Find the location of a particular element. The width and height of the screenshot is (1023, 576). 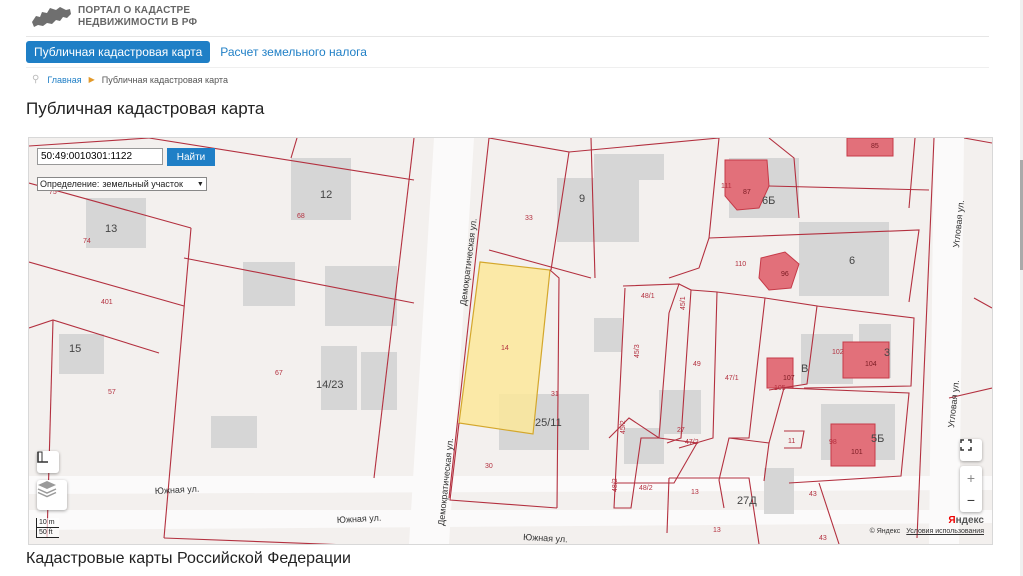

site-logo: ПОРТАЛ О КАДАСТРЕ НЕДВИЖИМОСТИ В РФ is located at coordinates (113, 17).